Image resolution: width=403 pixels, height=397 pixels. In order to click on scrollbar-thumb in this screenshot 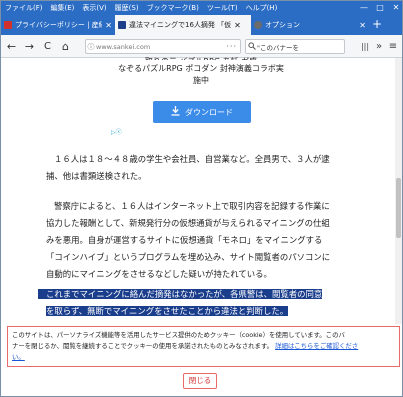, I will do `click(398, 208)`.